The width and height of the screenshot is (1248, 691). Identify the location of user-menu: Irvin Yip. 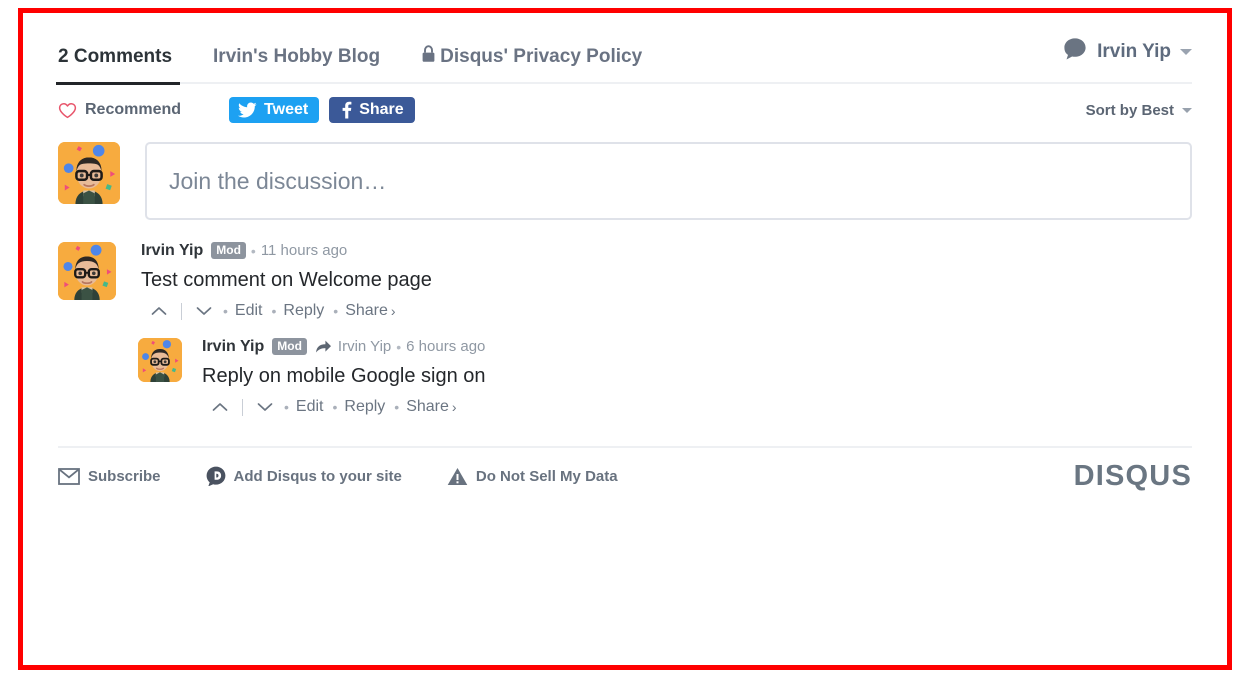
(1127, 52).